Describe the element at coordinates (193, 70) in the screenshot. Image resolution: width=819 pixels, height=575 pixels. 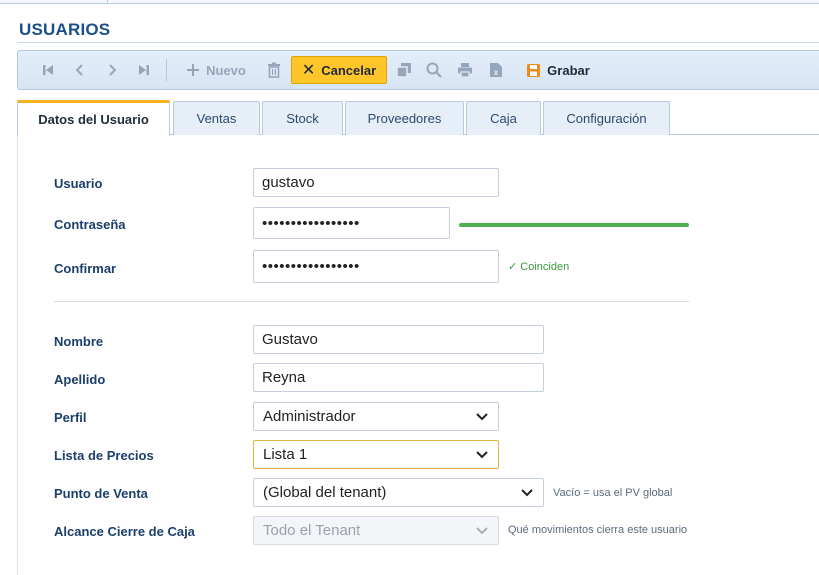
I see `plus-icon` at that location.